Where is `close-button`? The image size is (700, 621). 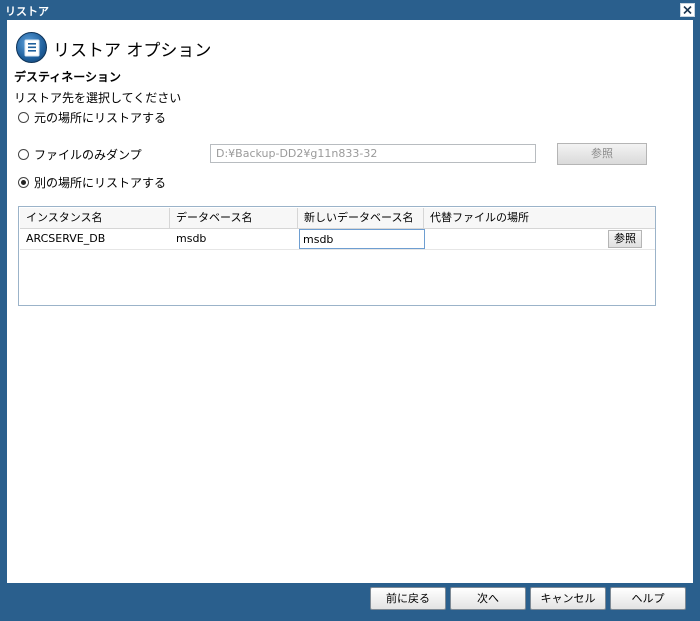 close-button is located at coordinates (687, 10).